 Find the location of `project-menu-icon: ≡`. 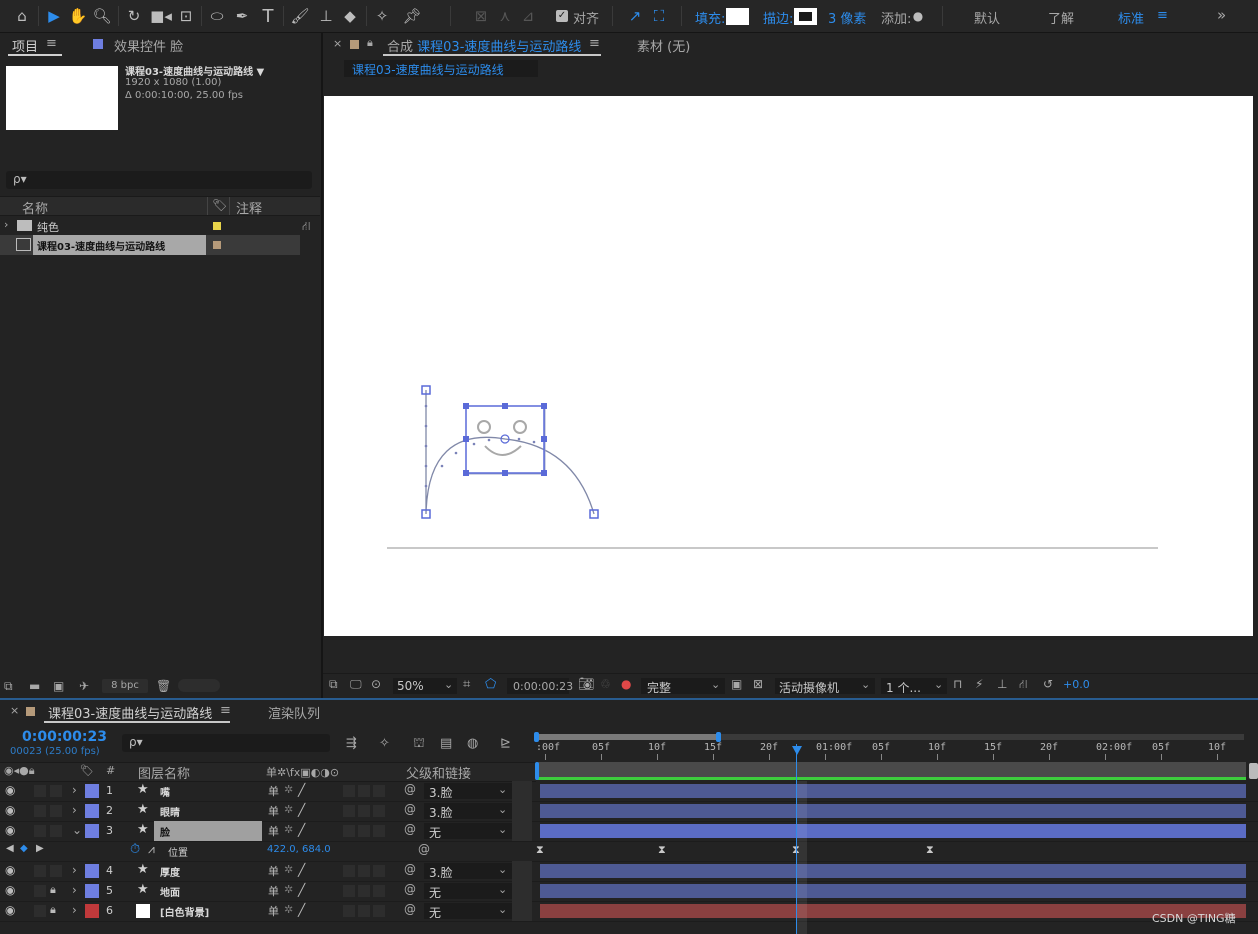

project-menu-icon: ≡ is located at coordinates (51, 43).